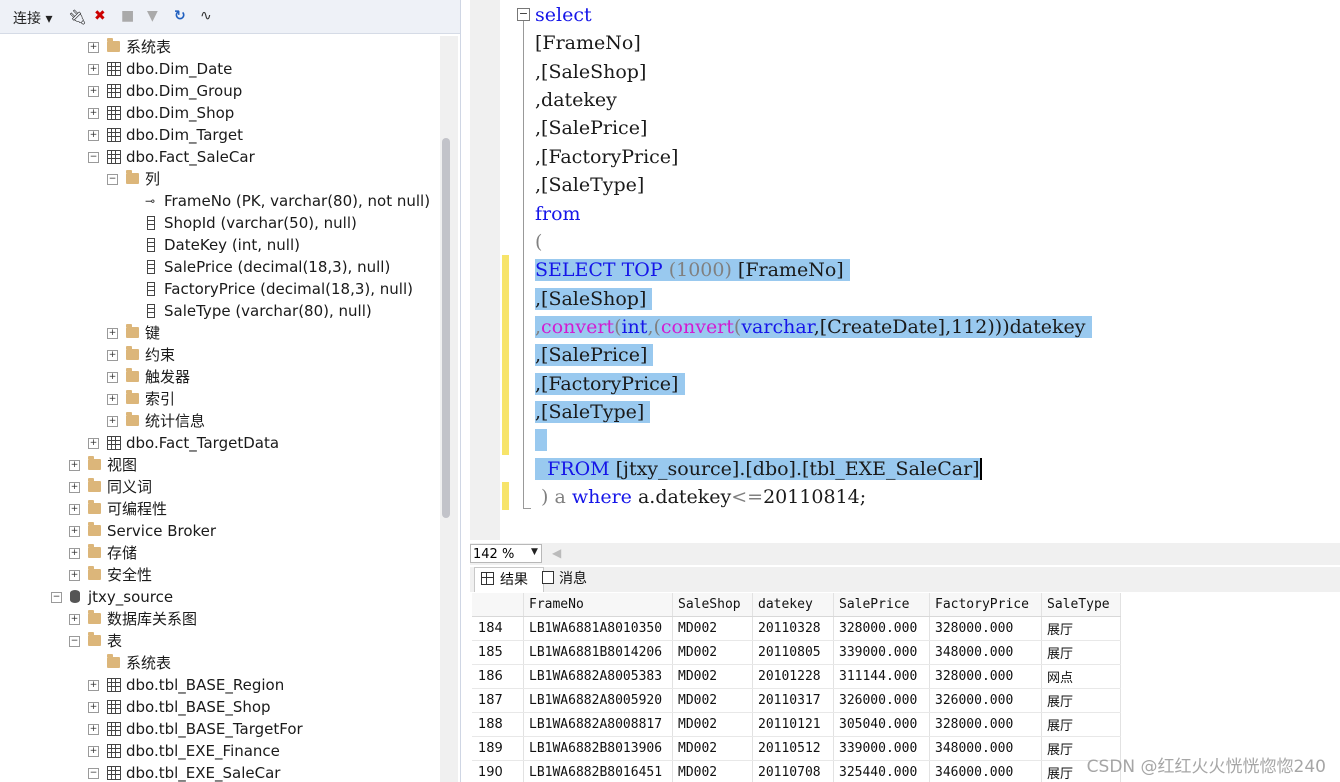  Describe the element at coordinates (498, 748) in the screenshot. I see `row-number: 189` at that location.